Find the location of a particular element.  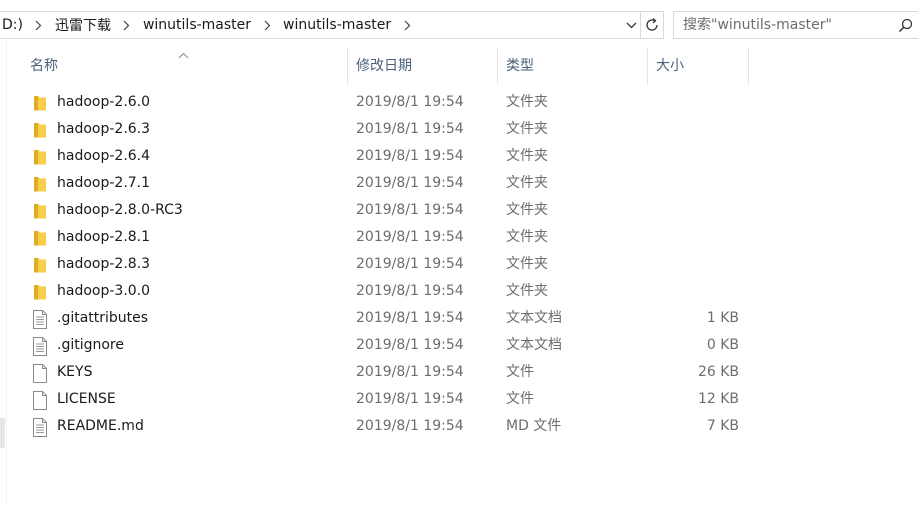

column-headers: 名称 修改日期 类型 大小 is located at coordinates (459, 66).